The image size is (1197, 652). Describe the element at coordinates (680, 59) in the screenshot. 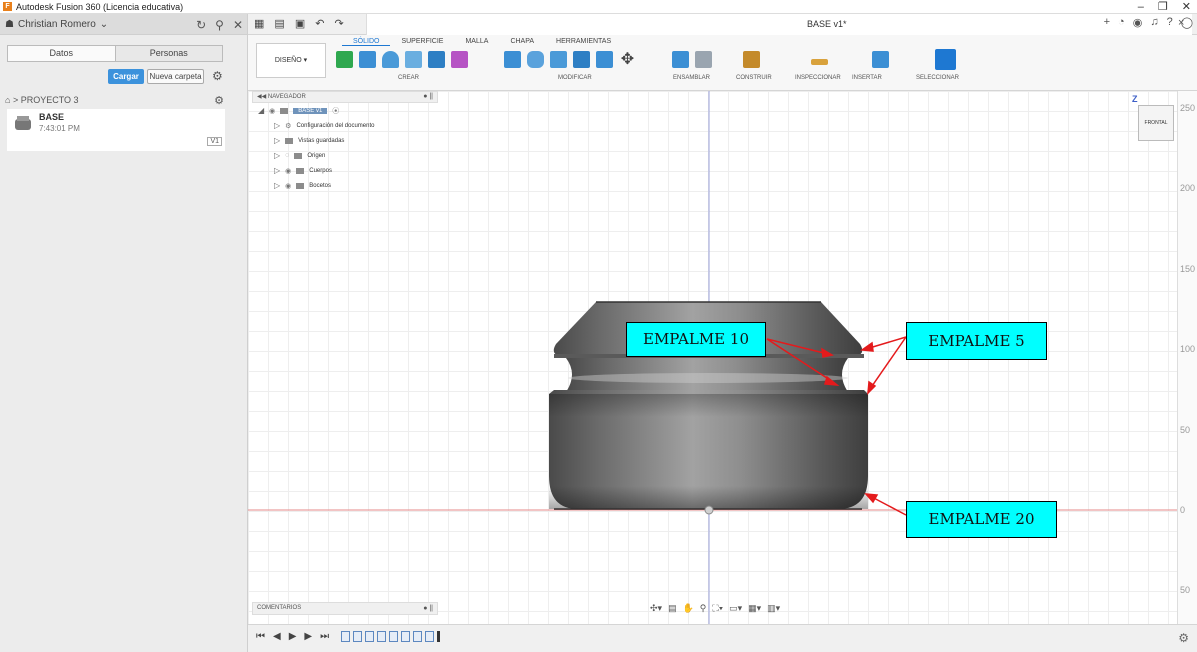

I see `new-component-icon` at that location.